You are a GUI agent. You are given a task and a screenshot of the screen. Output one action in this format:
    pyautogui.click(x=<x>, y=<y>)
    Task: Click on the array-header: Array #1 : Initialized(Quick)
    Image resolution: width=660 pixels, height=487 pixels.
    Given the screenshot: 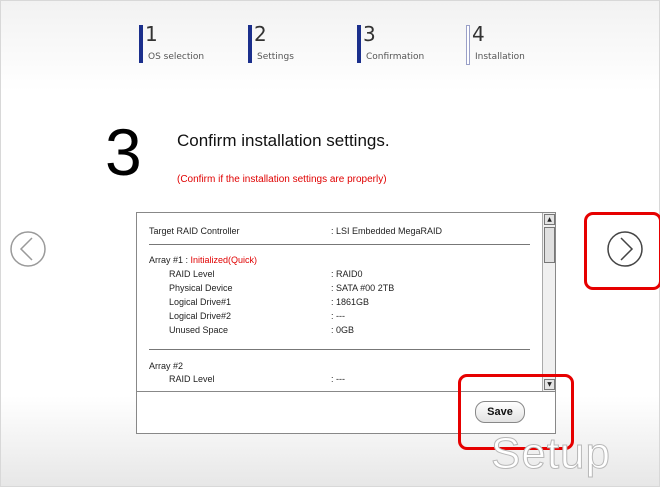 What is the action you would take?
    pyautogui.click(x=203, y=260)
    